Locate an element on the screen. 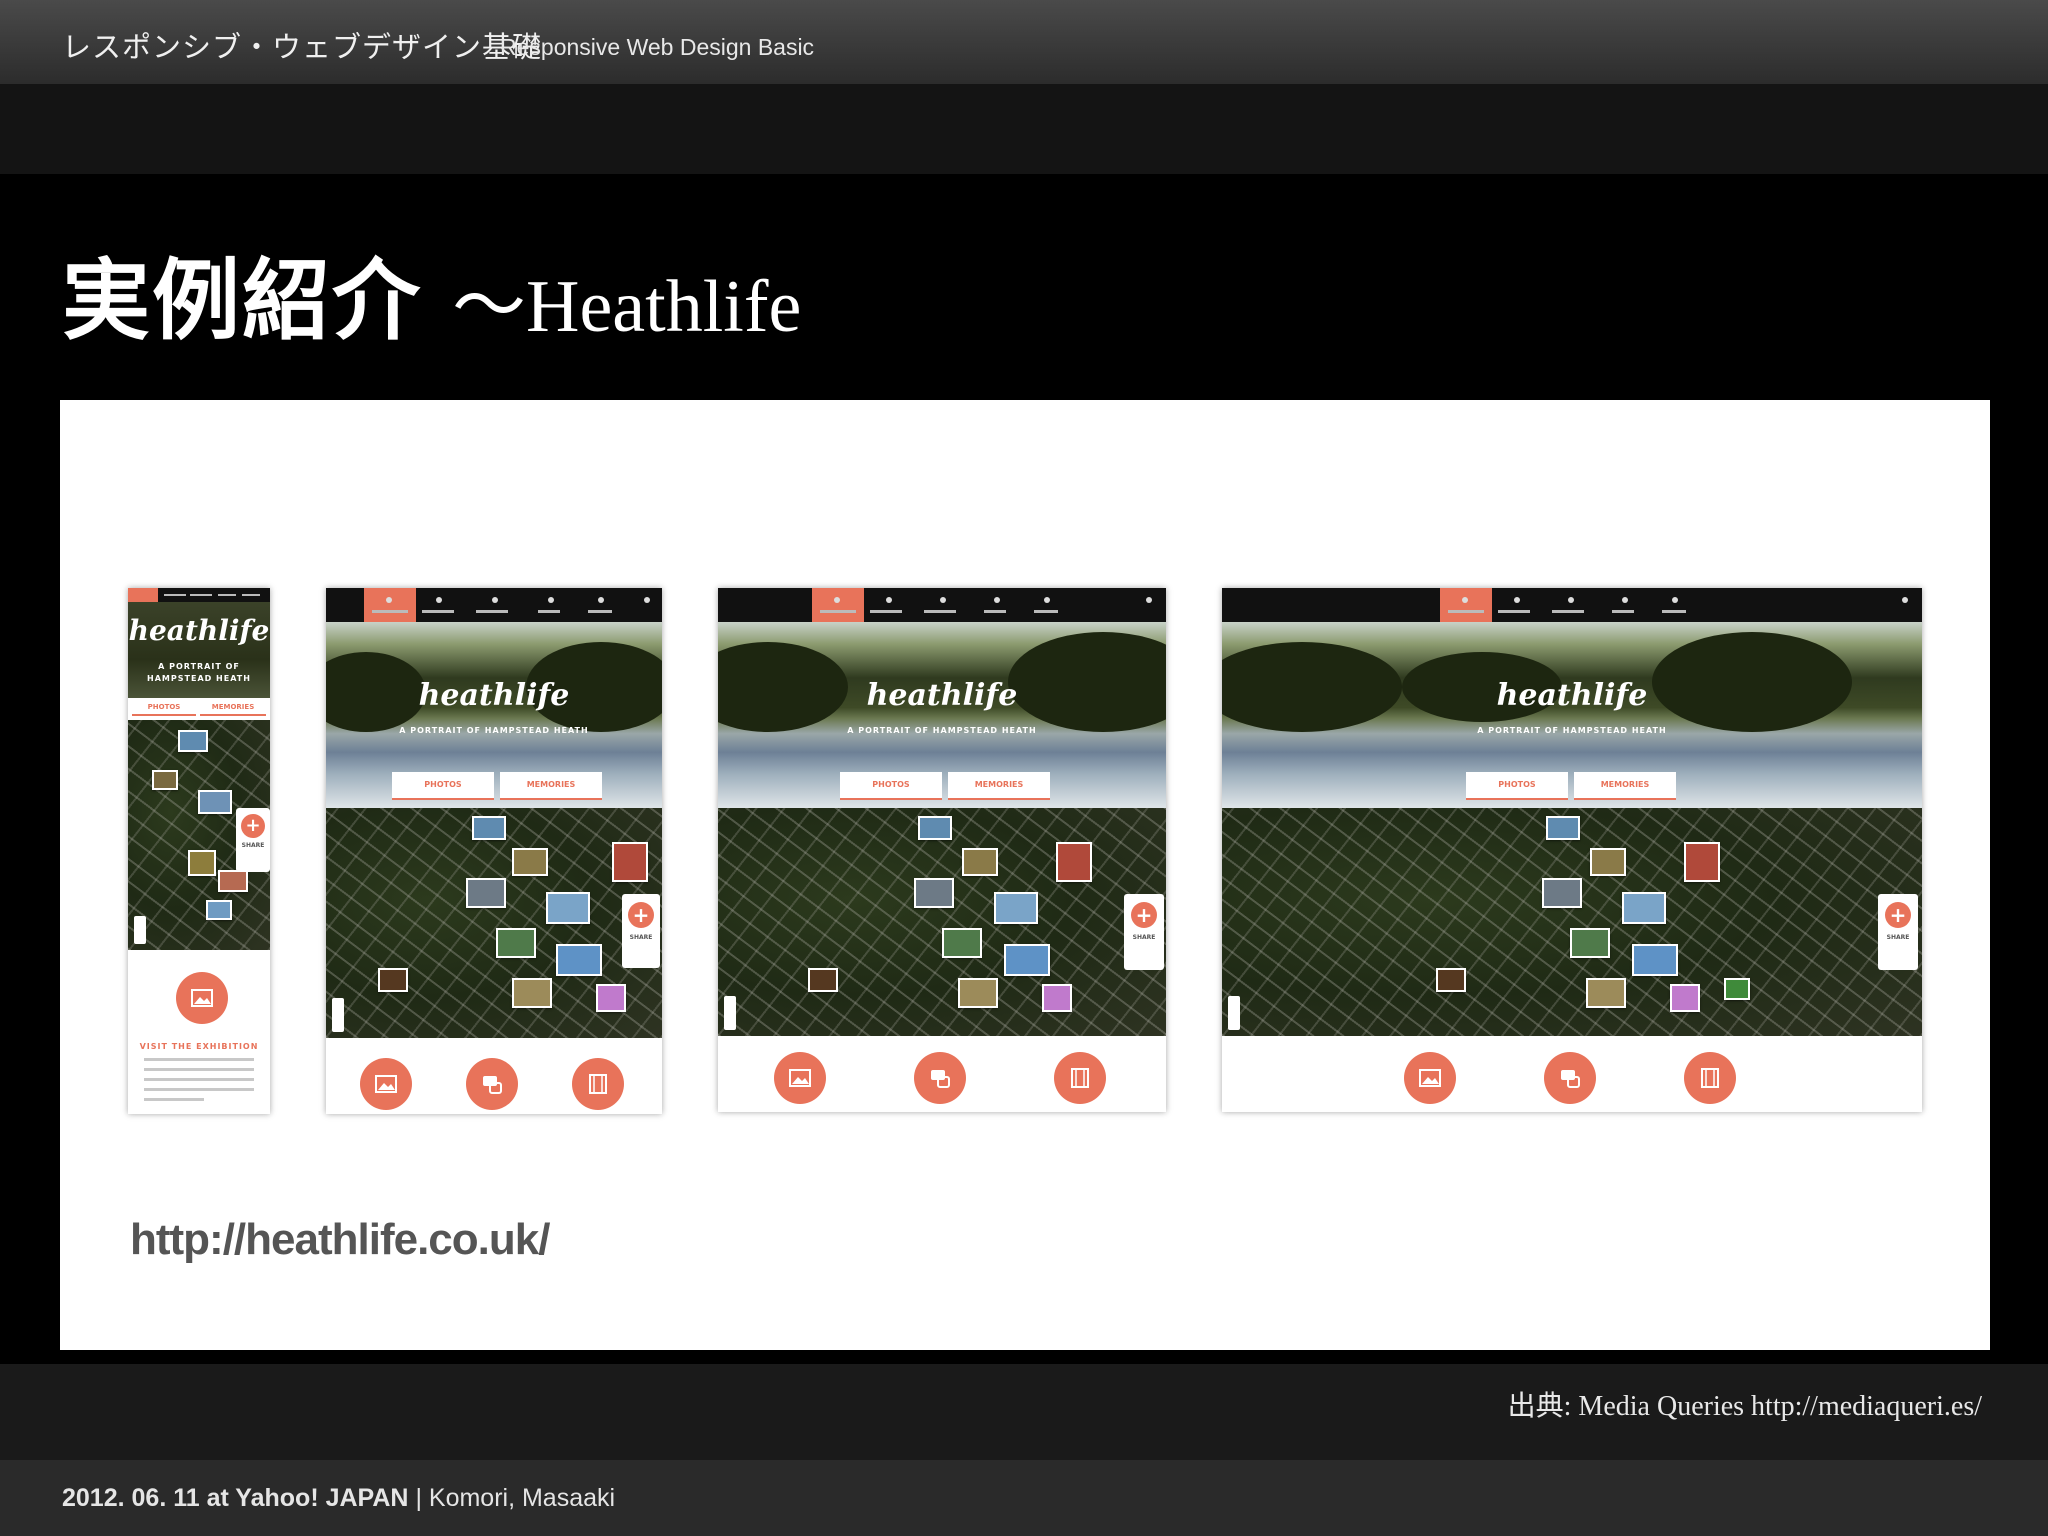 This screenshot has width=2048, height=1536. header-title-jp: レスポンシブ・ウェブデザイン基礎 is located at coordinates (302, 47).